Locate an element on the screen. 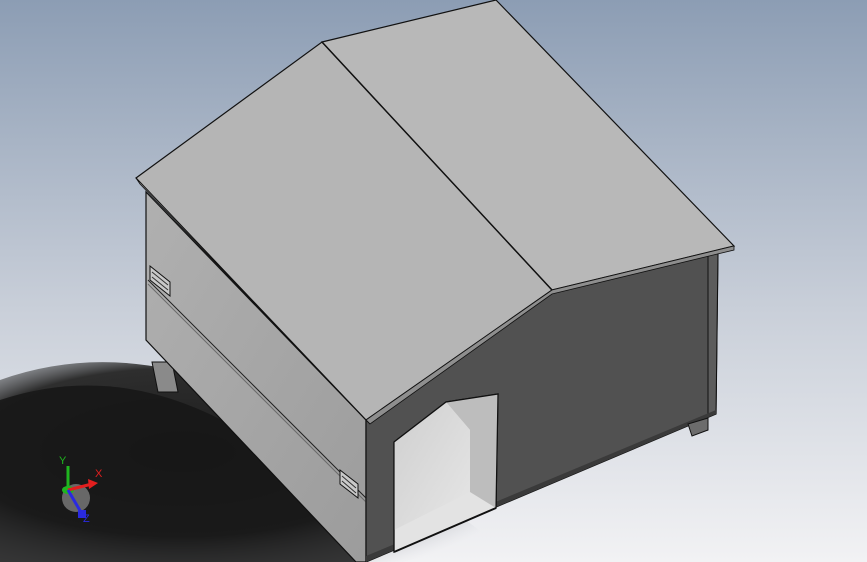 Image resolution: width=867 pixels, height=562 pixels. triad-graphic is located at coordinates (80, 492).